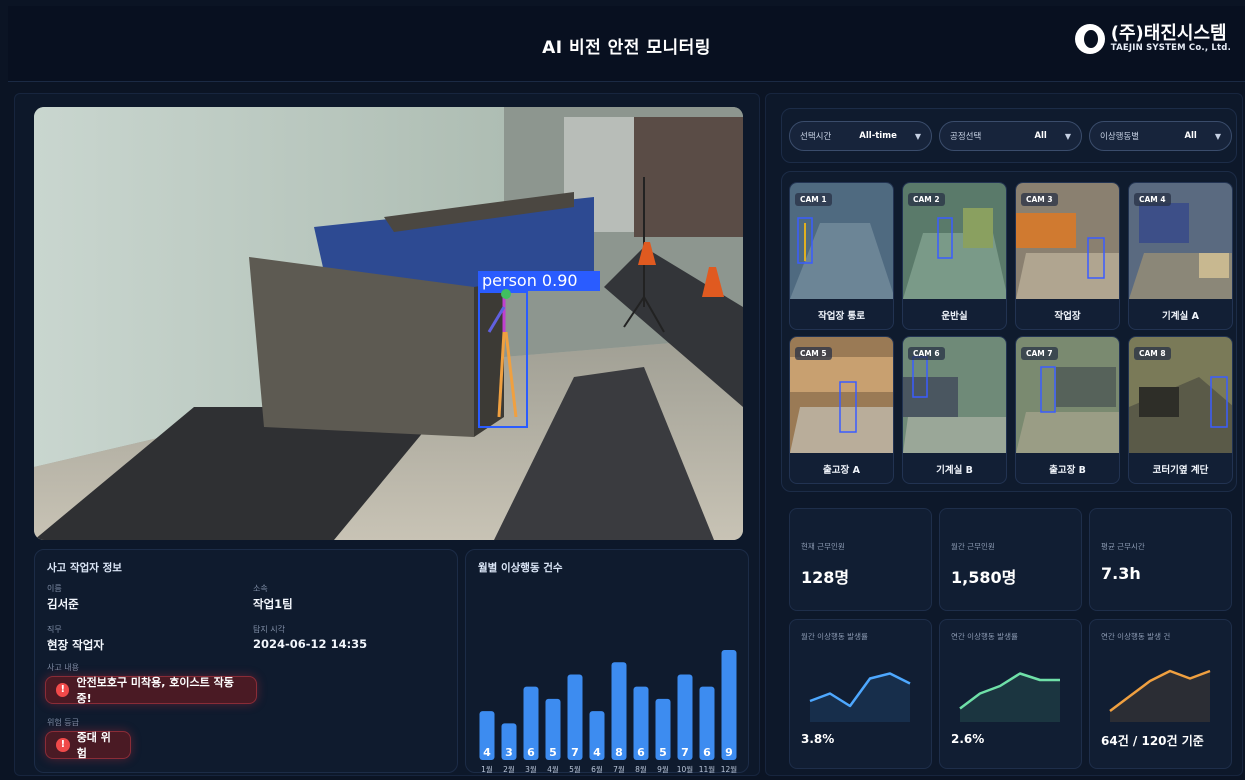  I want to click on camera-tile: CAM 1 작업장 통로, so click(841, 256).